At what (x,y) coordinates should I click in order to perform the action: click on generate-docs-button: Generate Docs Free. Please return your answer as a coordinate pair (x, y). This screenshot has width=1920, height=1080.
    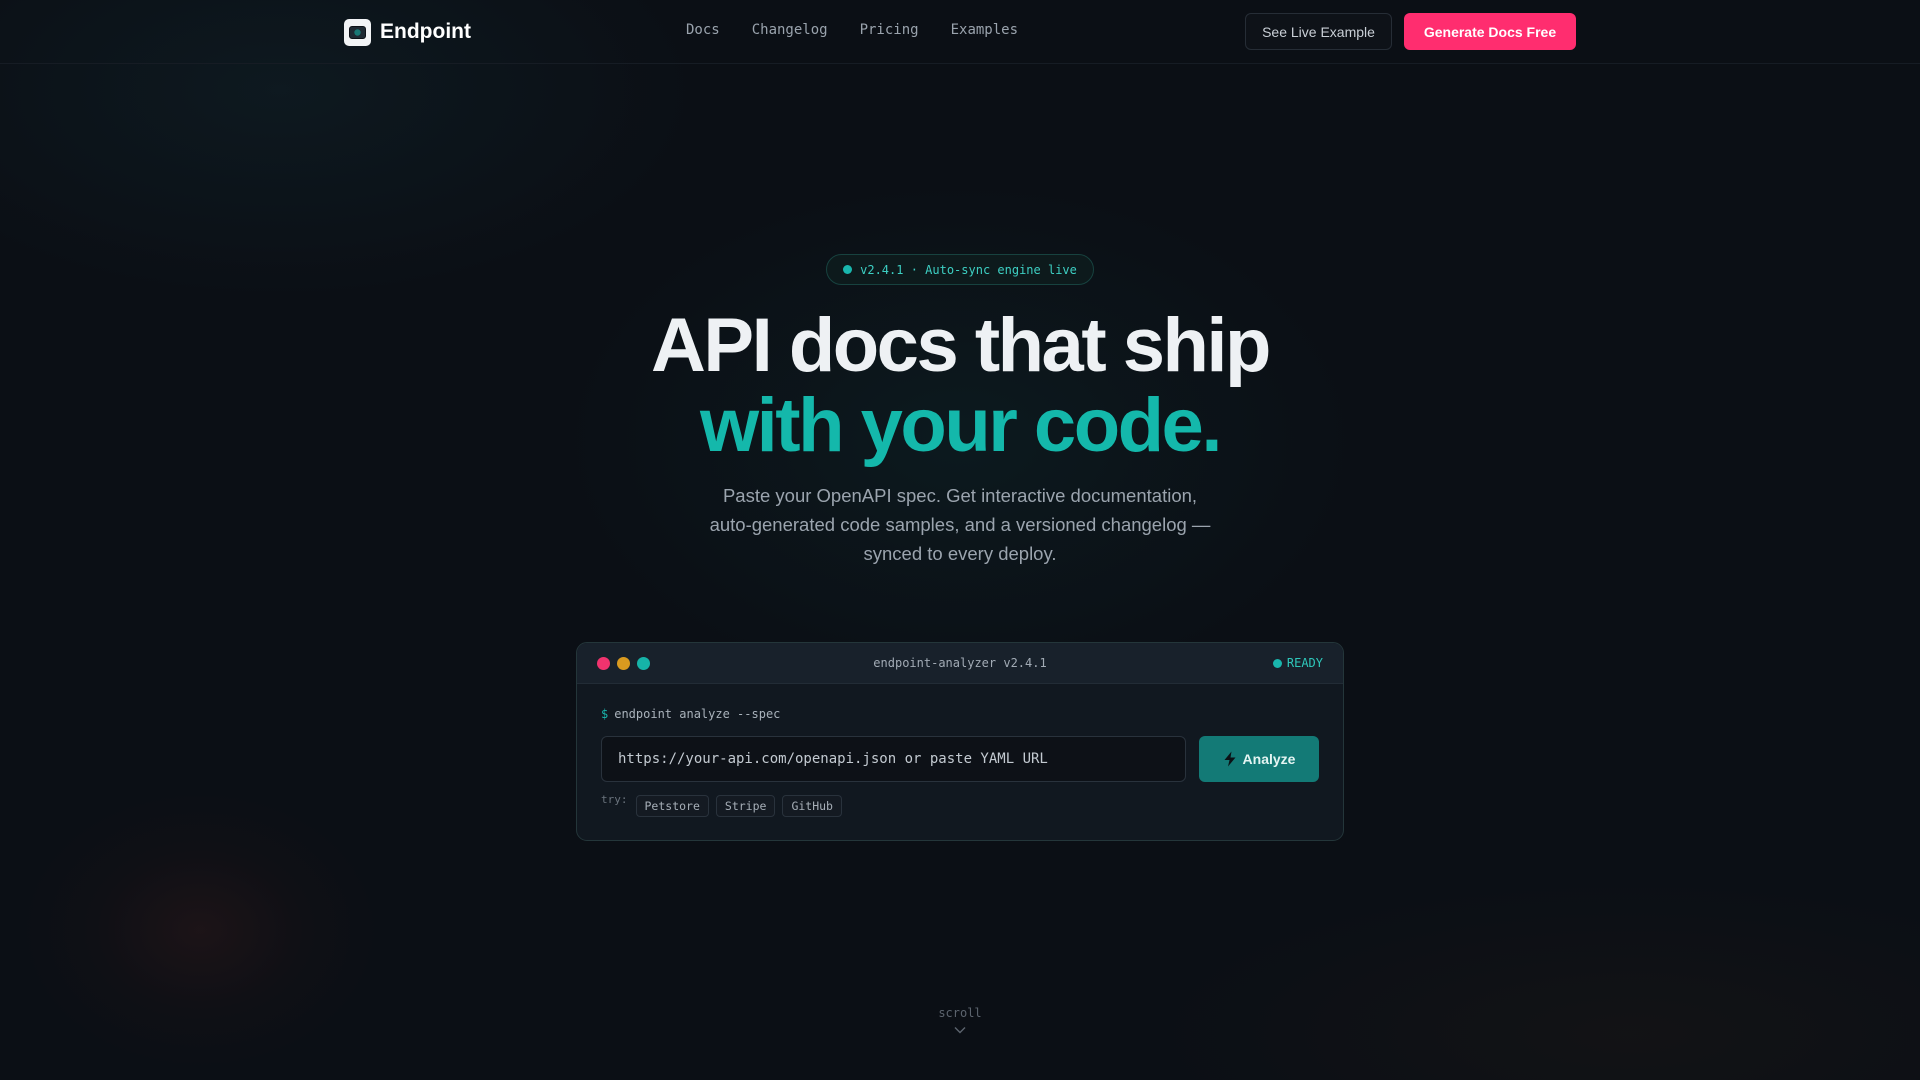
    Looking at the image, I should click on (1490, 31).